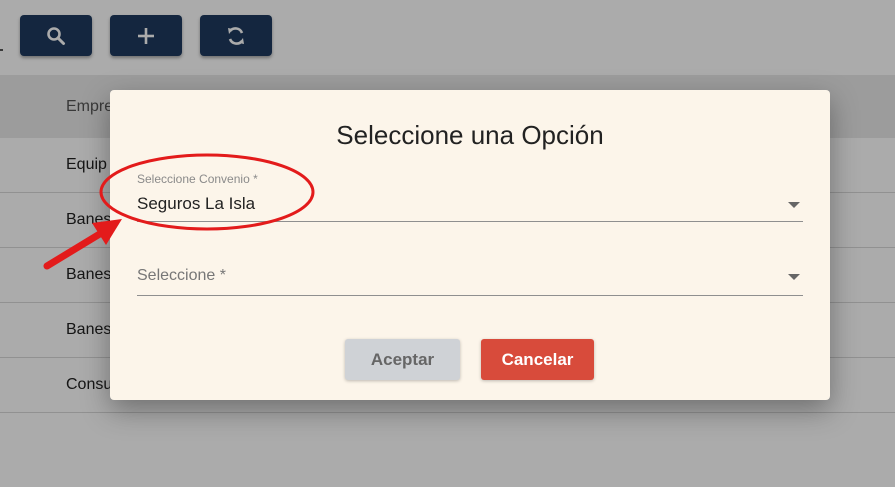 The width and height of the screenshot is (895, 487). I want to click on option-placeholder: Seleccione *, so click(181, 275).